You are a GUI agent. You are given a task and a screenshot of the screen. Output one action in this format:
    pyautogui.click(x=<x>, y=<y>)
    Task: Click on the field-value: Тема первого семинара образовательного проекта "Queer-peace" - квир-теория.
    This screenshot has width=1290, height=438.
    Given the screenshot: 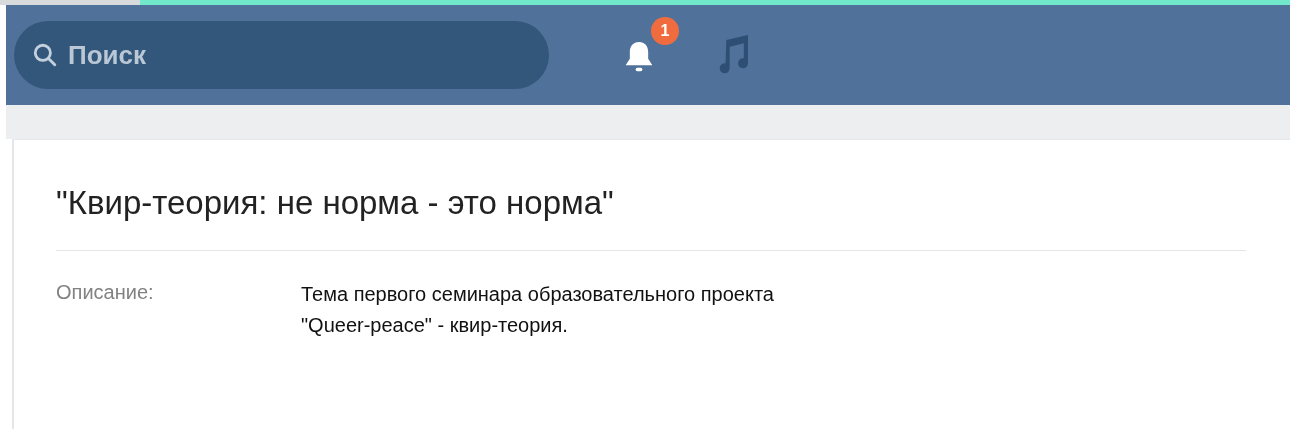 What is the action you would take?
    pyautogui.click(x=537, y=310)
    